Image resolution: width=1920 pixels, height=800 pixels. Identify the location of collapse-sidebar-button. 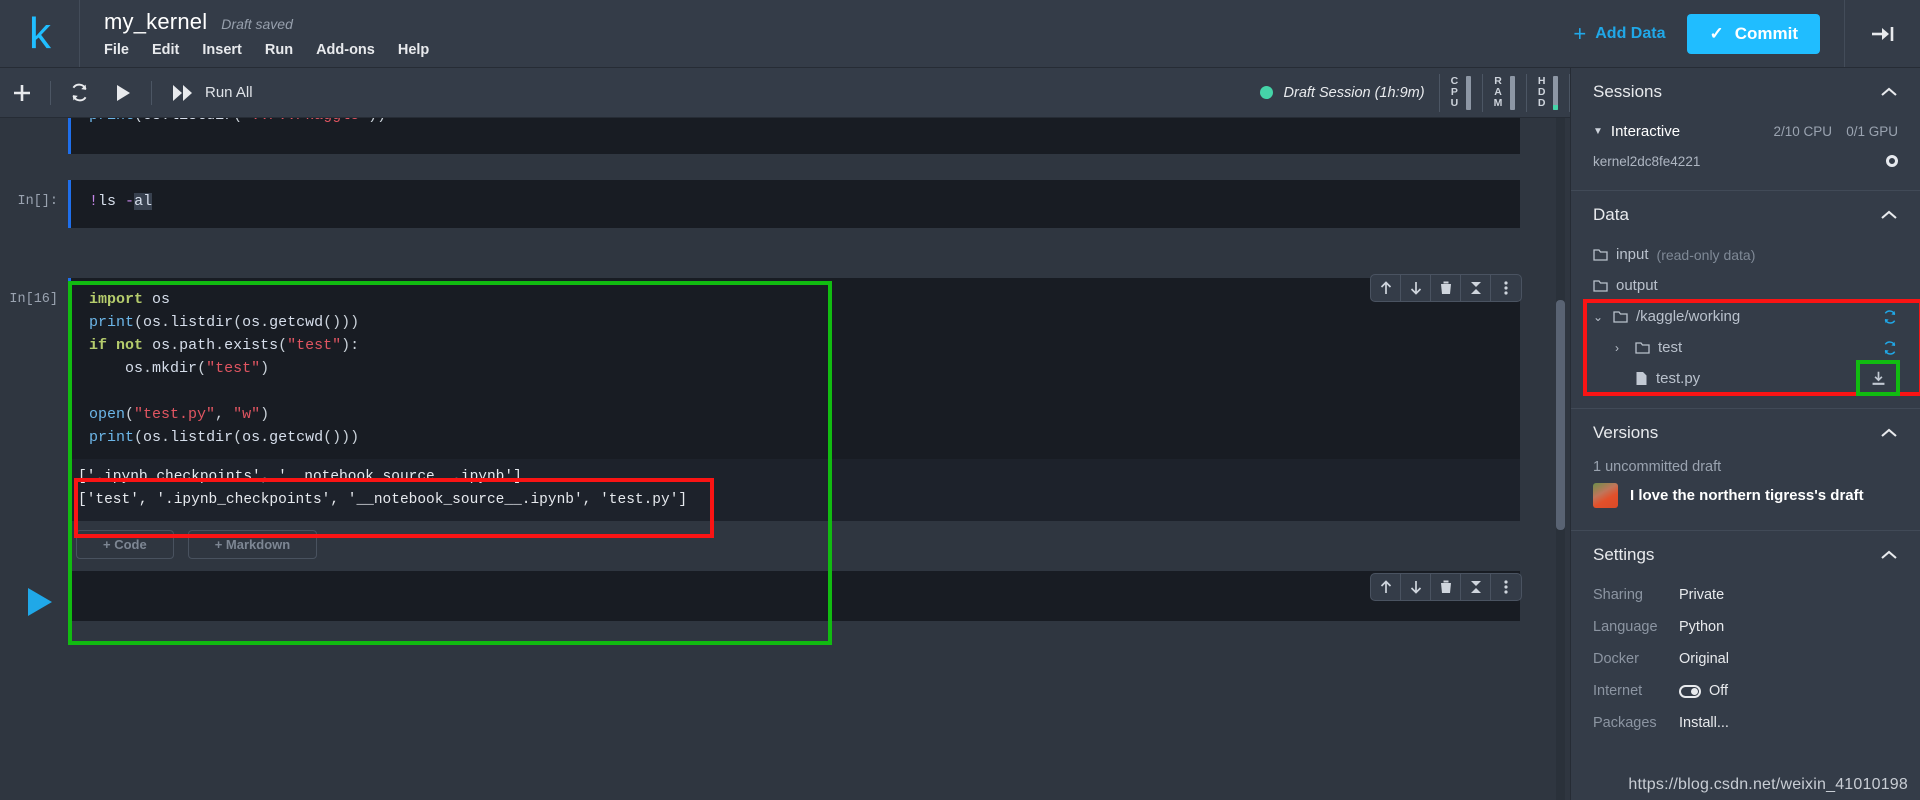
(1882, 33).